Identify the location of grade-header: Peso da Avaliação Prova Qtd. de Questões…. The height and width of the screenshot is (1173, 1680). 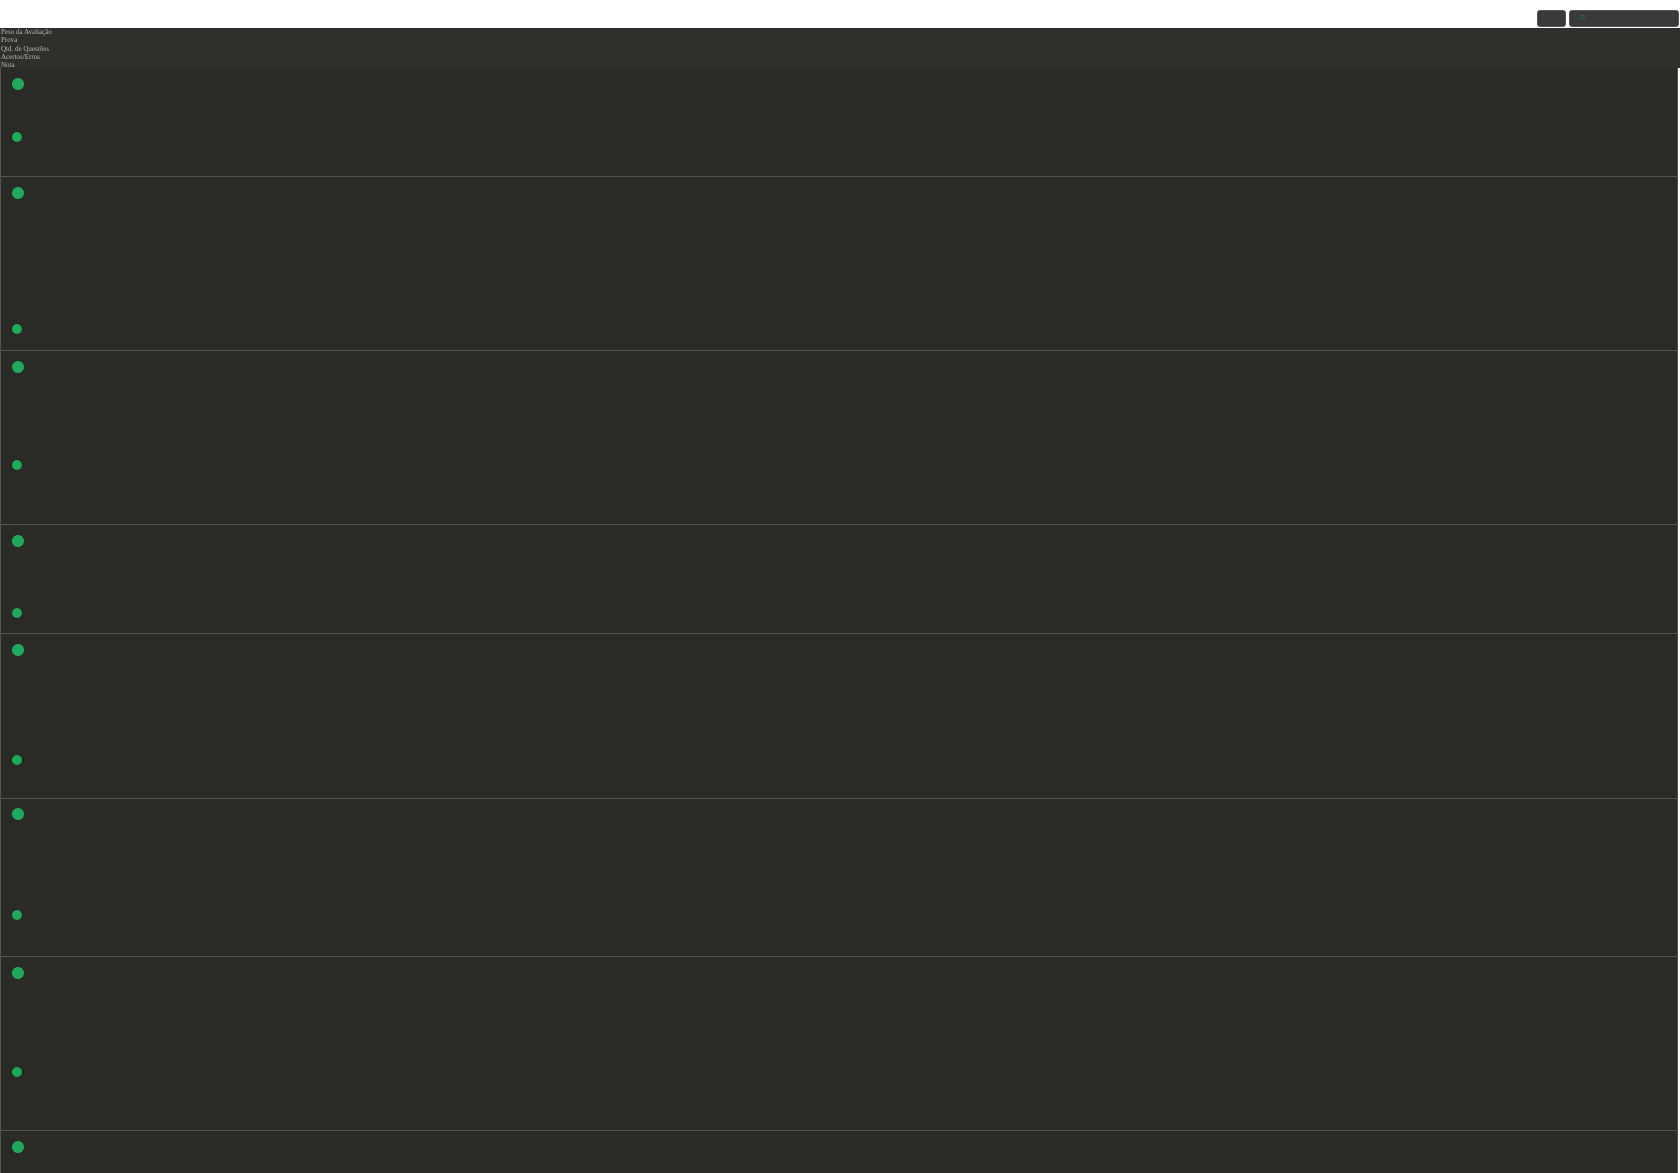
(840, 48).